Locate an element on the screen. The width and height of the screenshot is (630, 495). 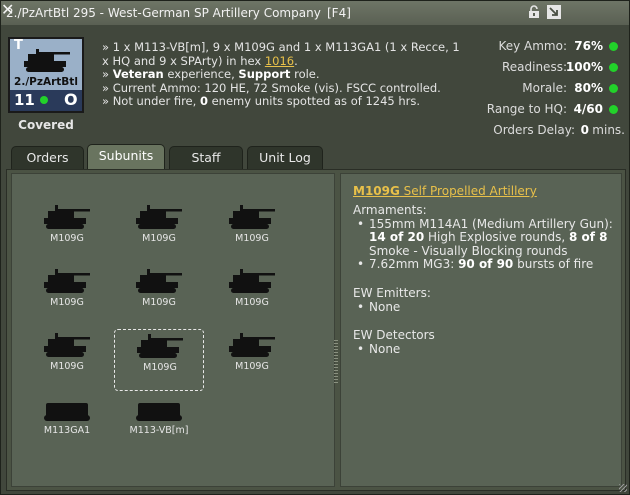
subunit-label: M113-VB[m] is located at coordinates (159, 430).